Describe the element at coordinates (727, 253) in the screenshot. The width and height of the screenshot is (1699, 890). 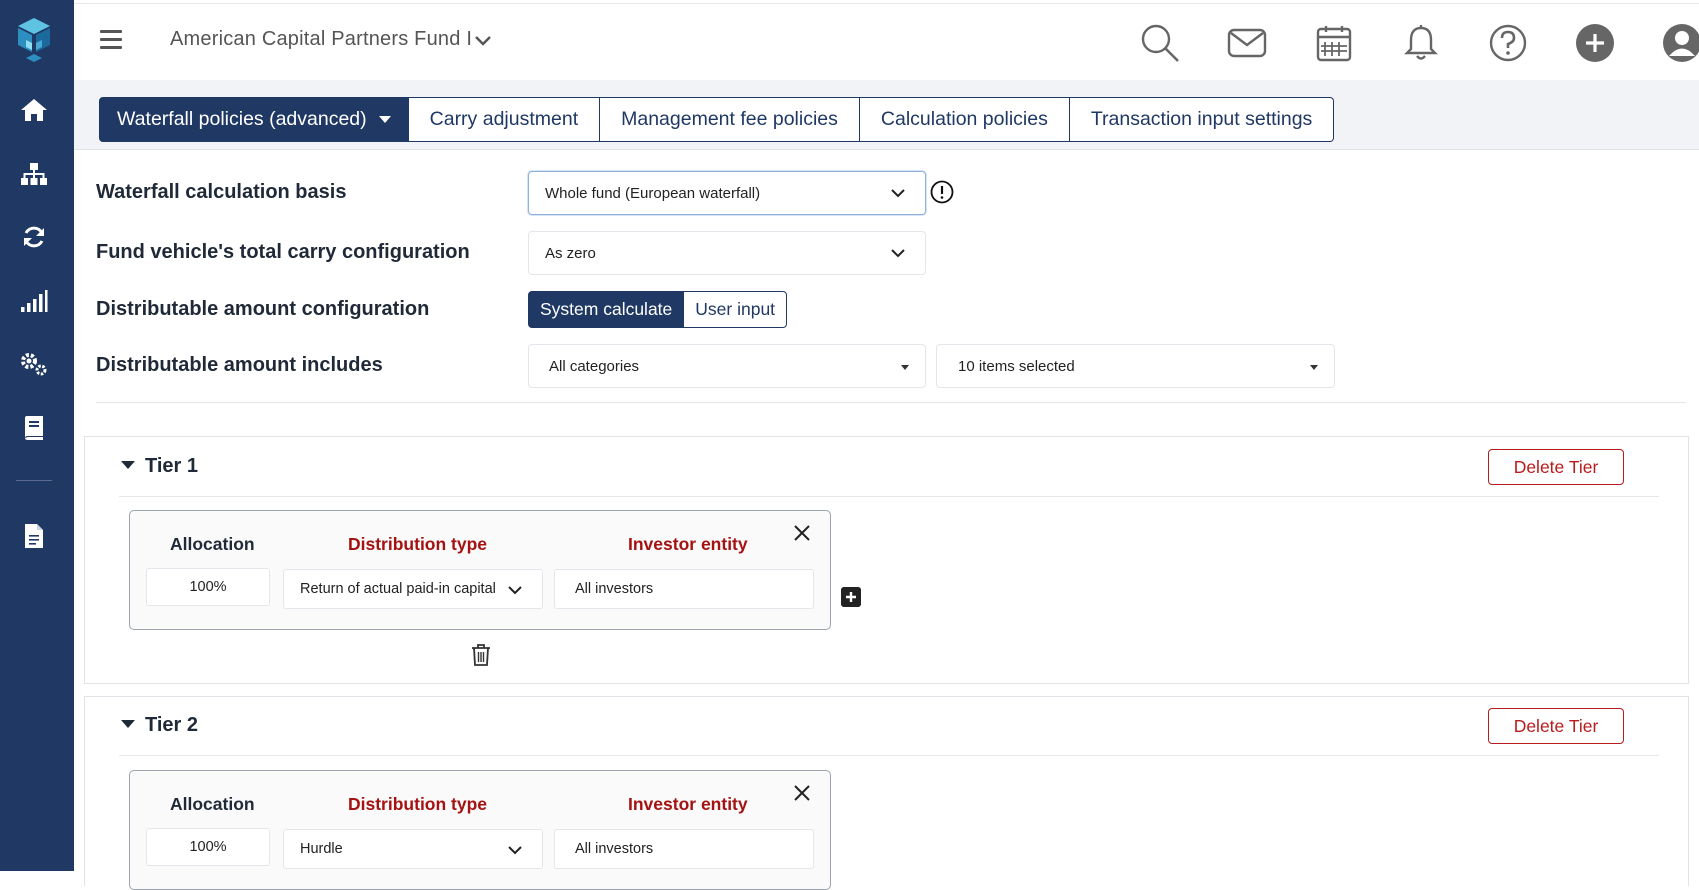
I see `carry-config-select: As zero` at that location.